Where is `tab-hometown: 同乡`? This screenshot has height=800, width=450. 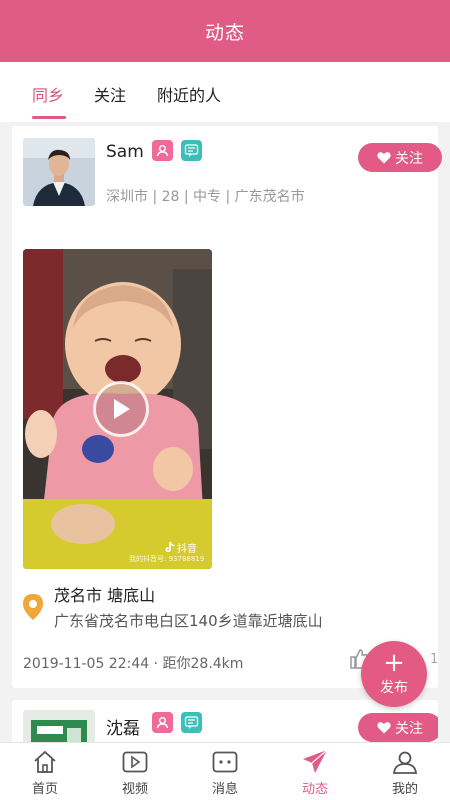 tab-hometown: 同乡 is located at coordinates (48, 94).